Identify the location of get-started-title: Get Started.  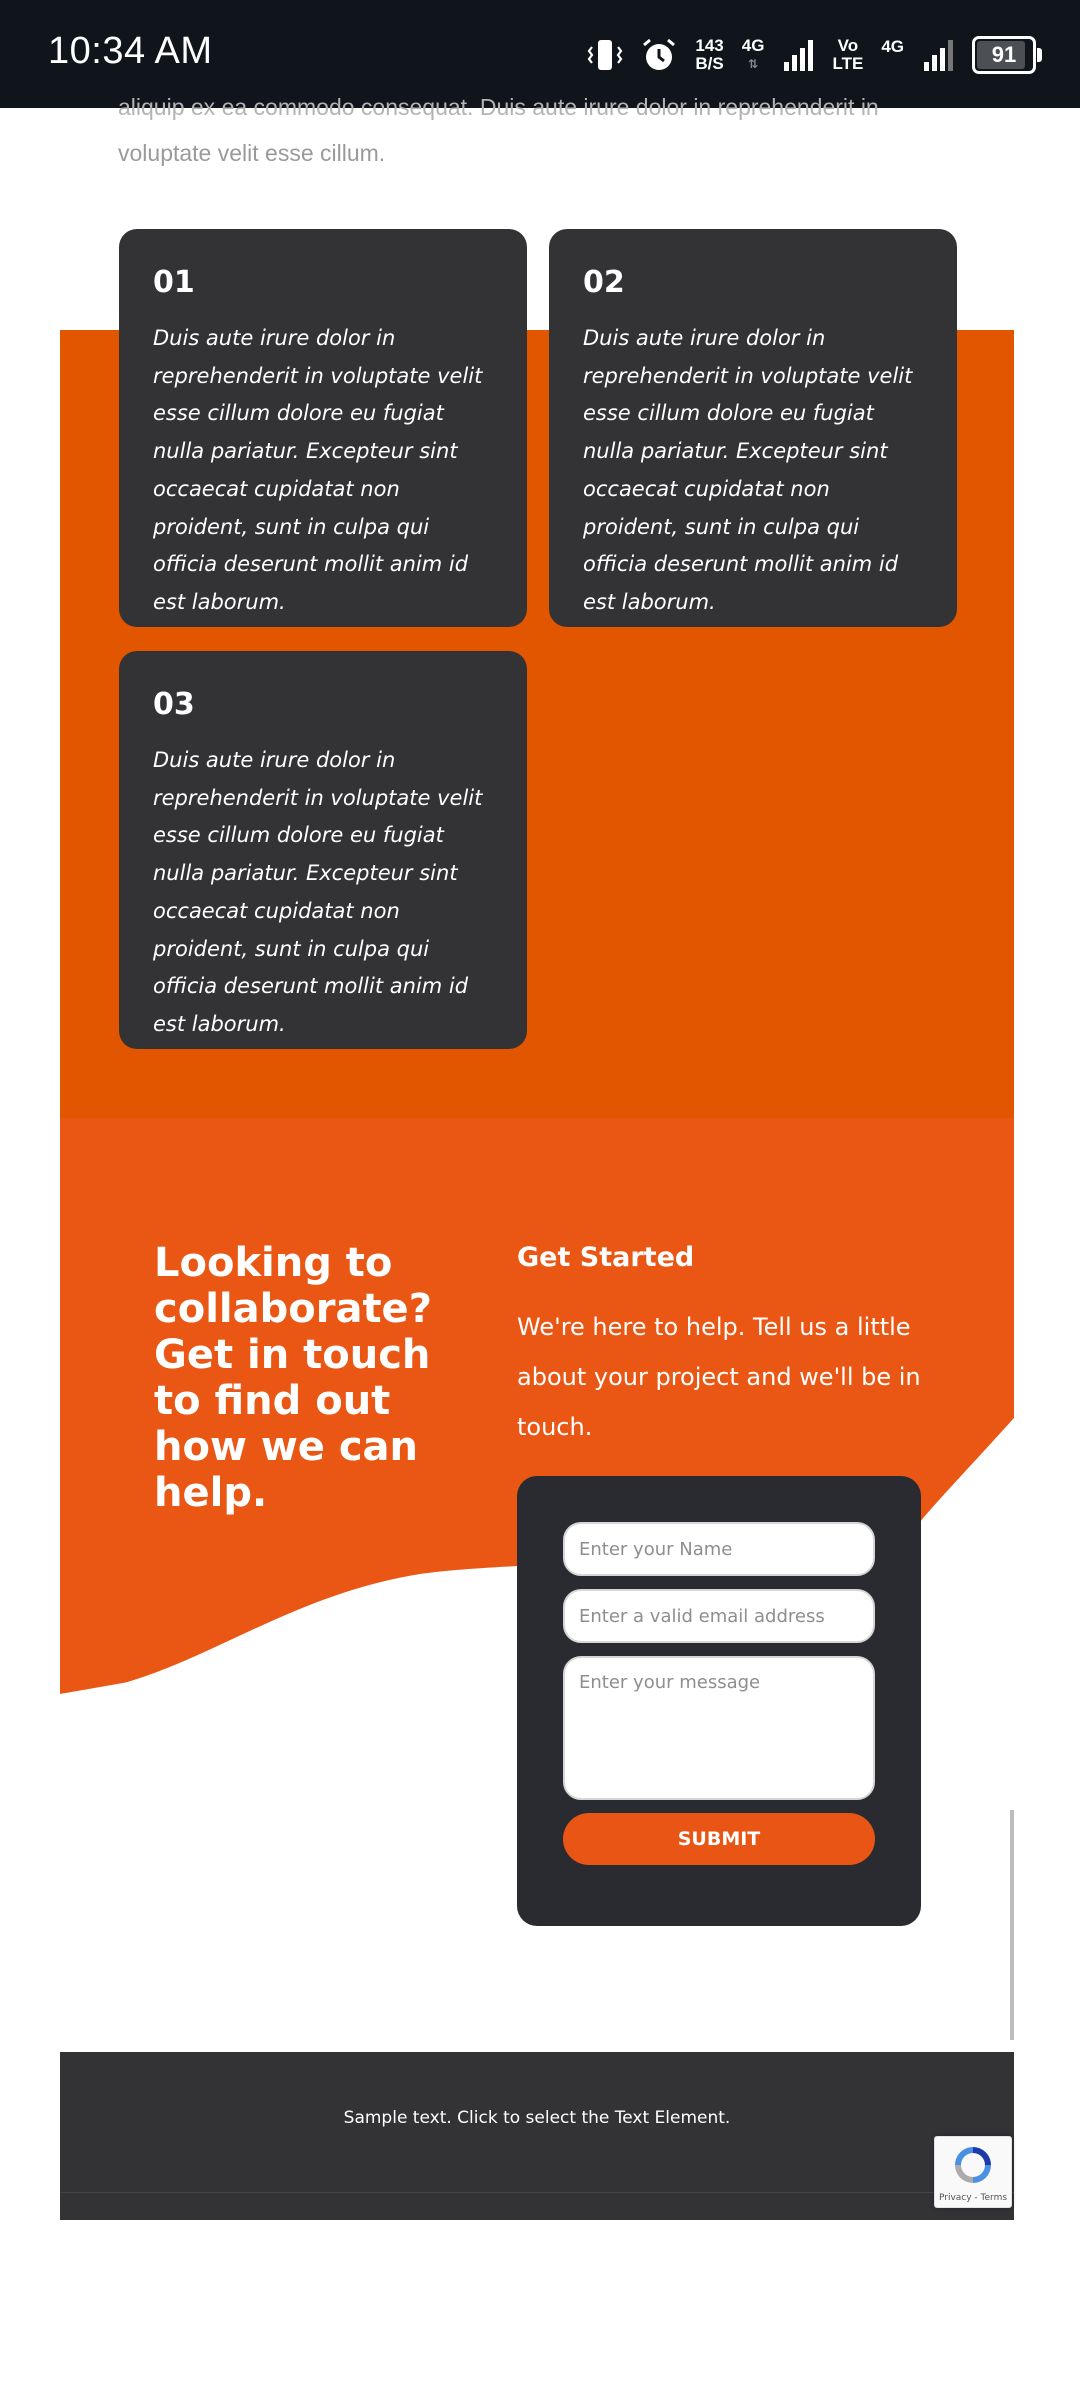
(606, 1257).